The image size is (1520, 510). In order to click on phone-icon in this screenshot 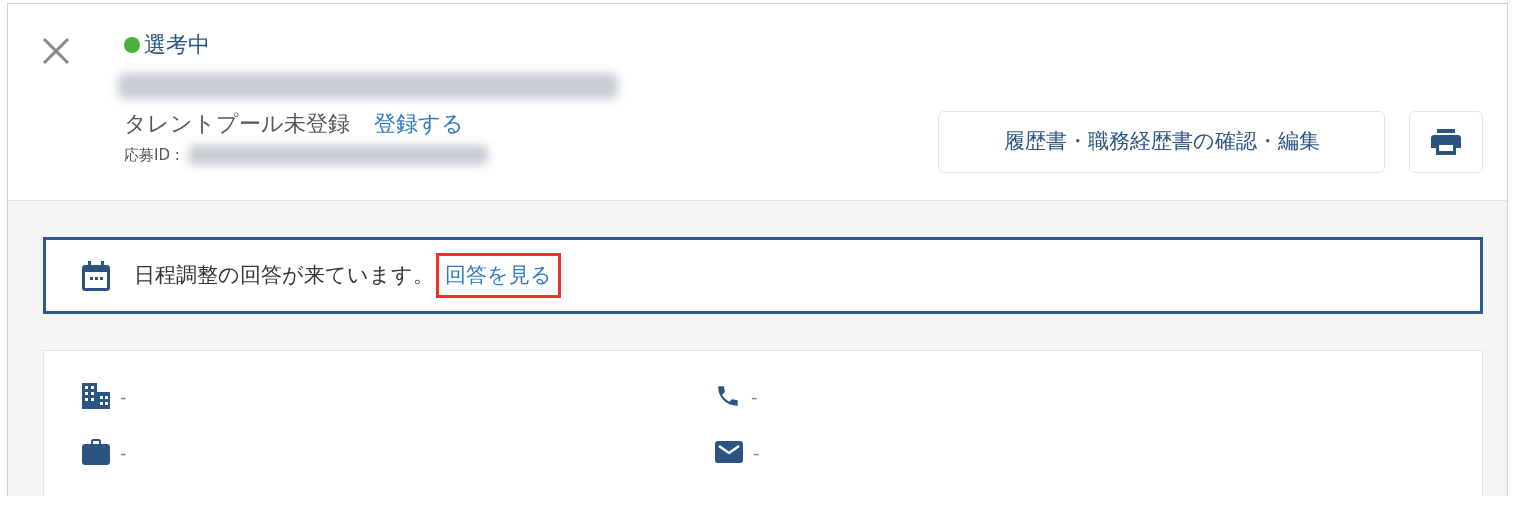, I will do `click(728, 396)`.